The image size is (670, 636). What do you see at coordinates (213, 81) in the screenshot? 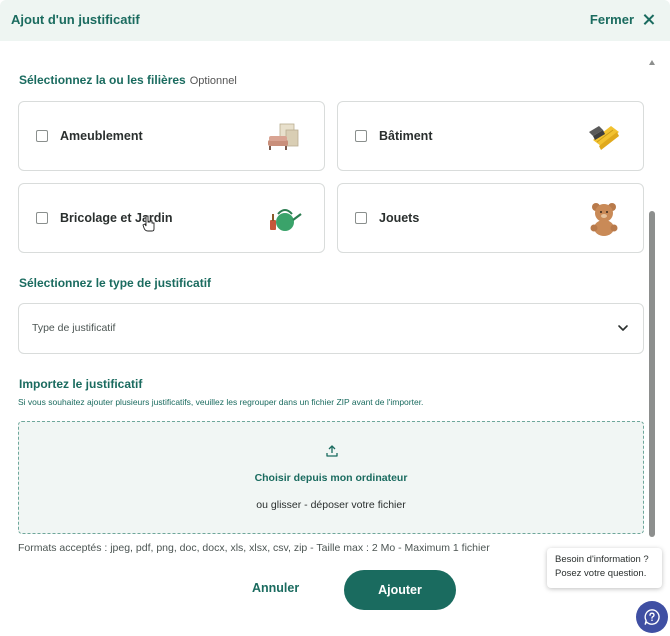
I see `optional-label: Optionnel` at bounding box center [213, 81].